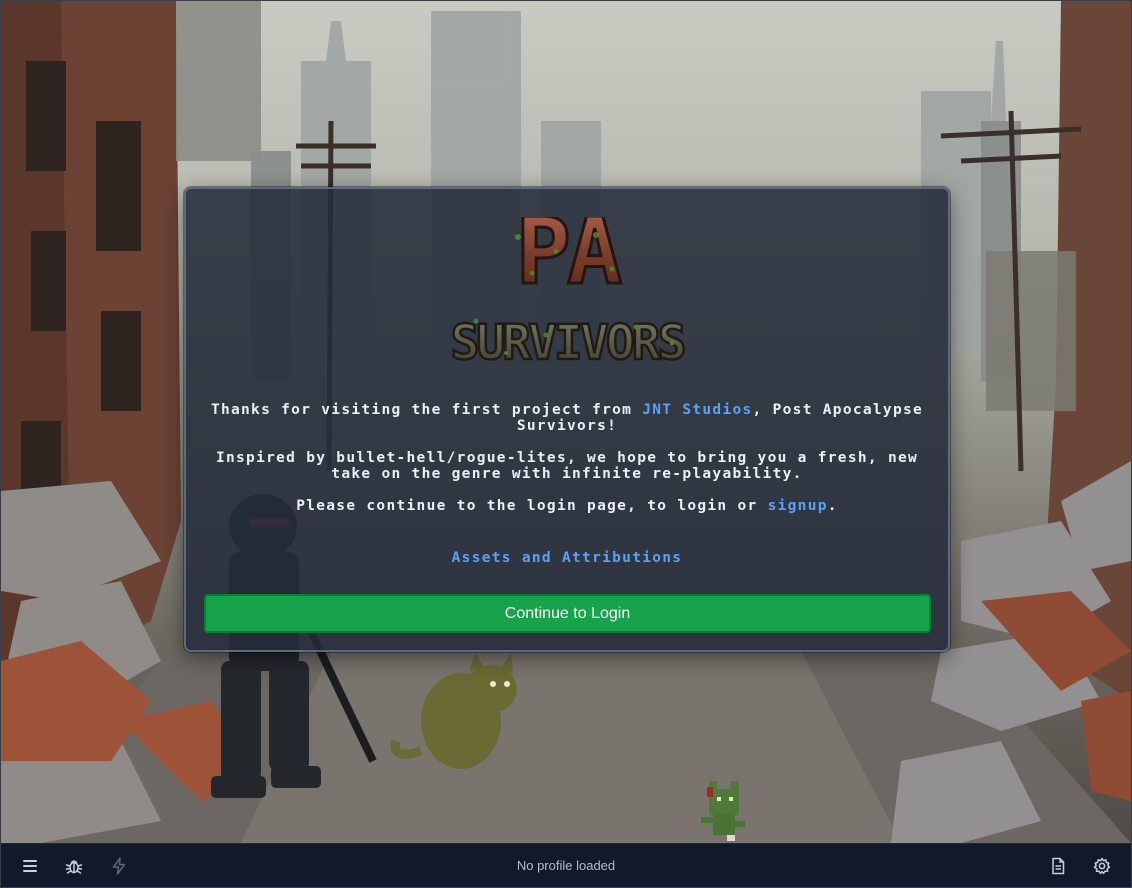 Image resolution: width=1132 pixels, height=888 pixels. I want to click on logo-title-pa: PA, so click(568, 261).